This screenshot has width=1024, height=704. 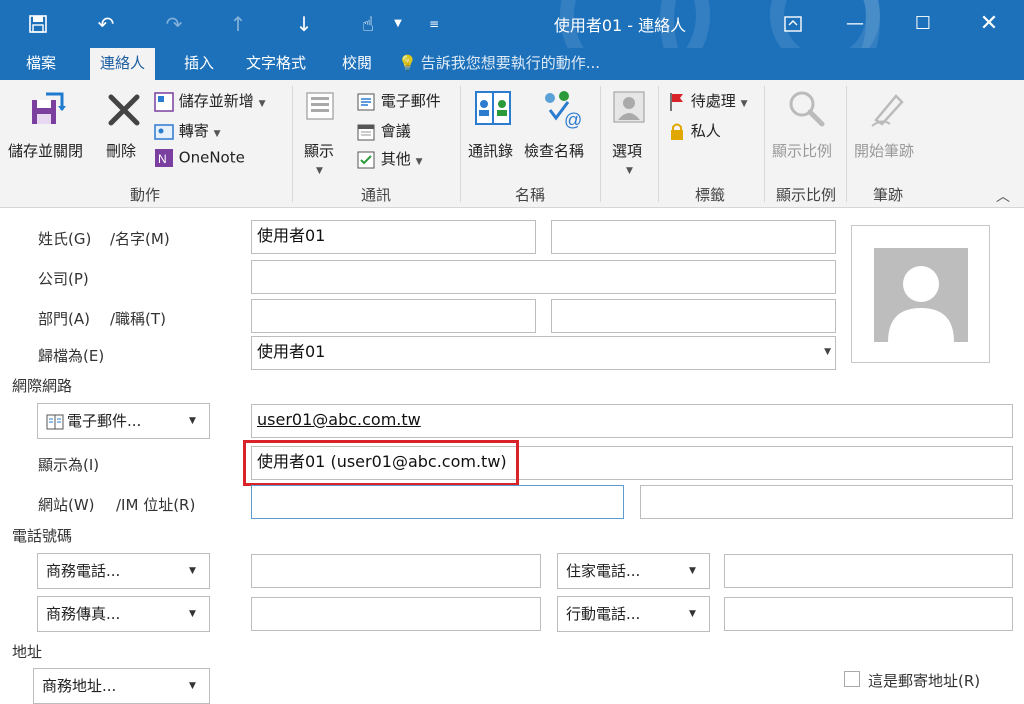 I want to click on delete-label: 刪除, so click(x=121, y=151).